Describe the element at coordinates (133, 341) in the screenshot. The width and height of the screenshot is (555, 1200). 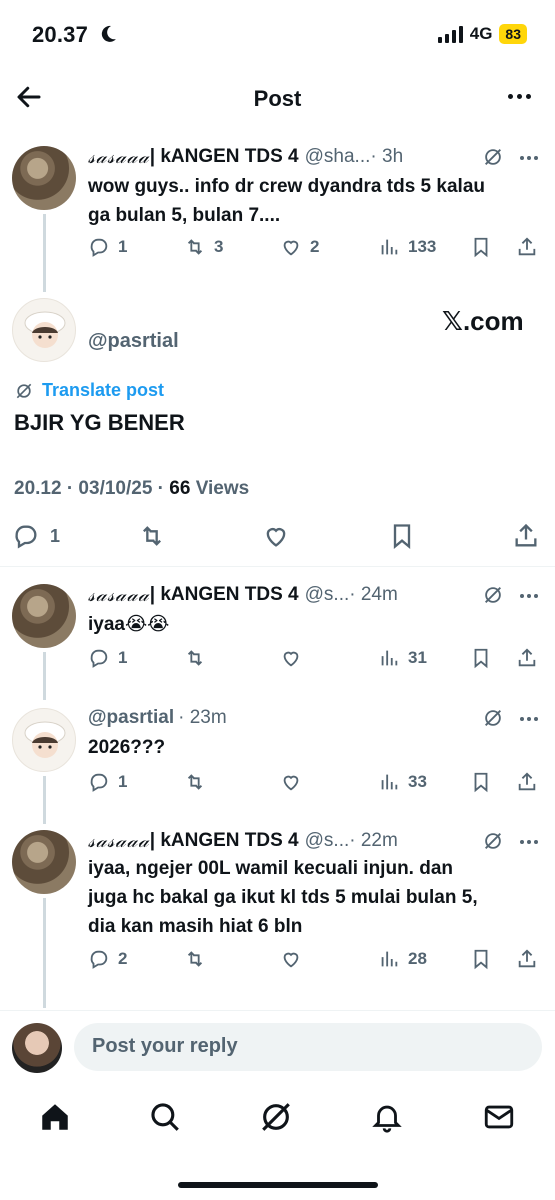
I see `main-post-handle: @pasrtial` at that location.